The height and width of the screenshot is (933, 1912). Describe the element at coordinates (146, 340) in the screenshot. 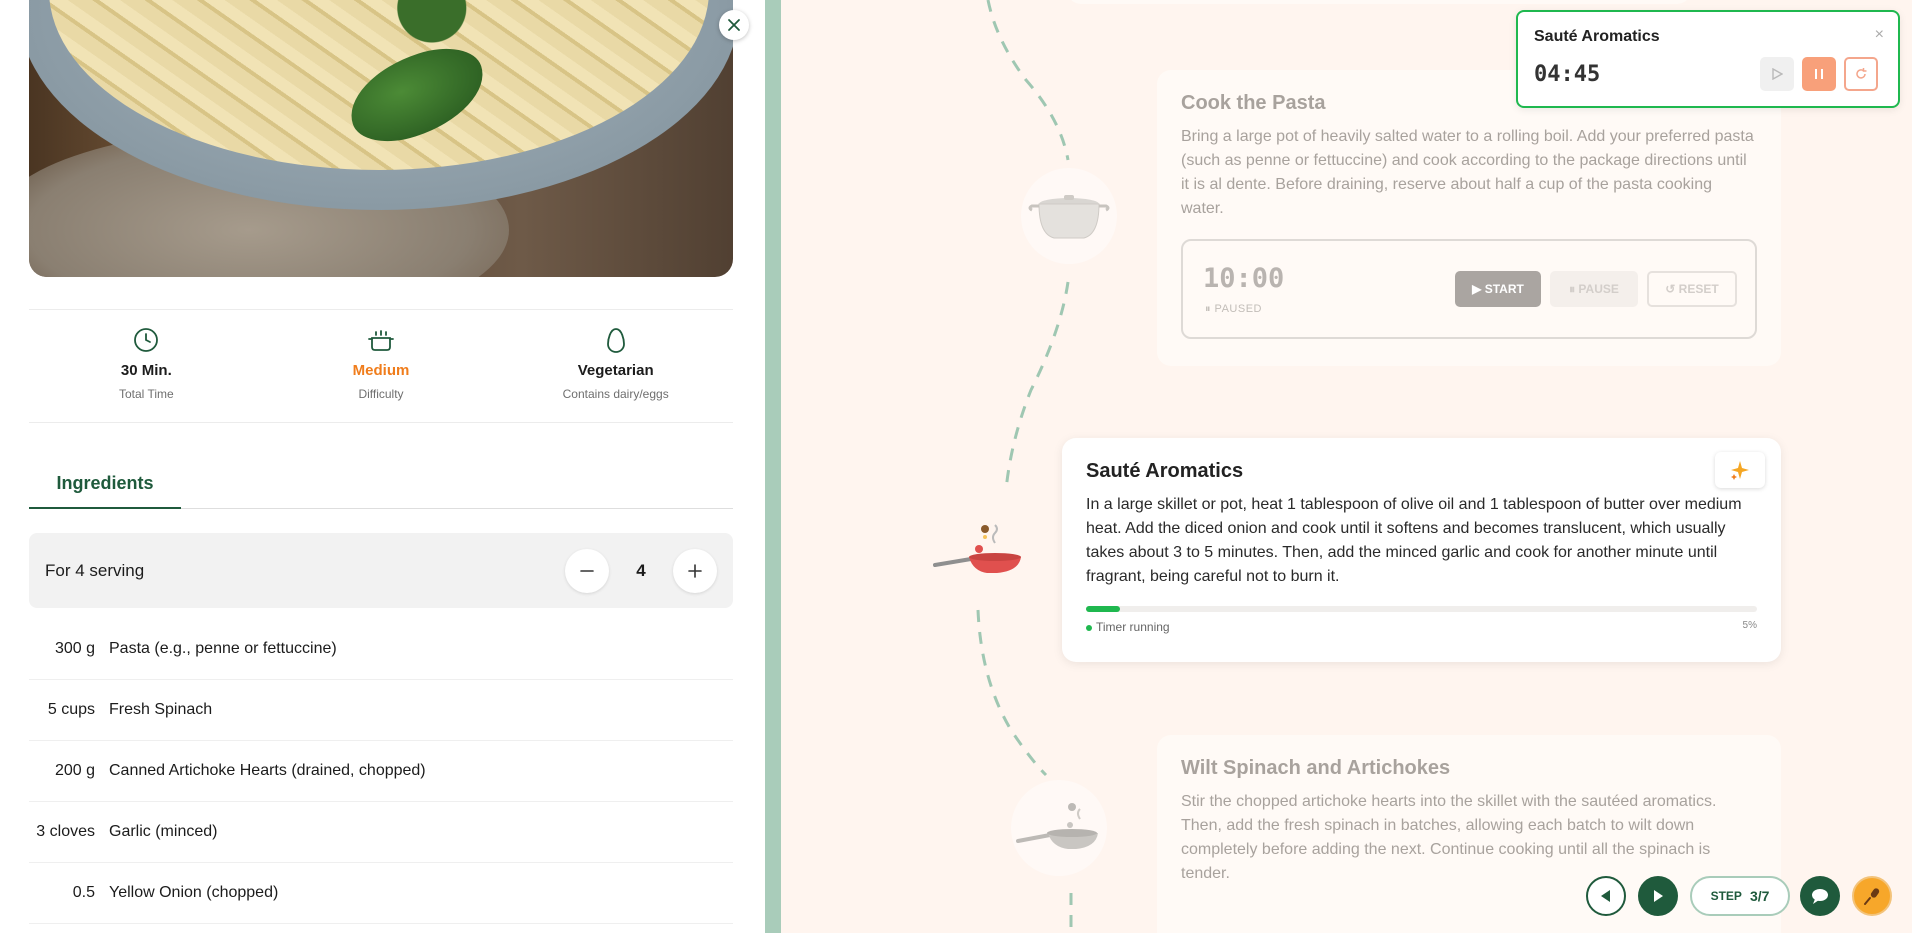

I see `clock-icon` at that location.